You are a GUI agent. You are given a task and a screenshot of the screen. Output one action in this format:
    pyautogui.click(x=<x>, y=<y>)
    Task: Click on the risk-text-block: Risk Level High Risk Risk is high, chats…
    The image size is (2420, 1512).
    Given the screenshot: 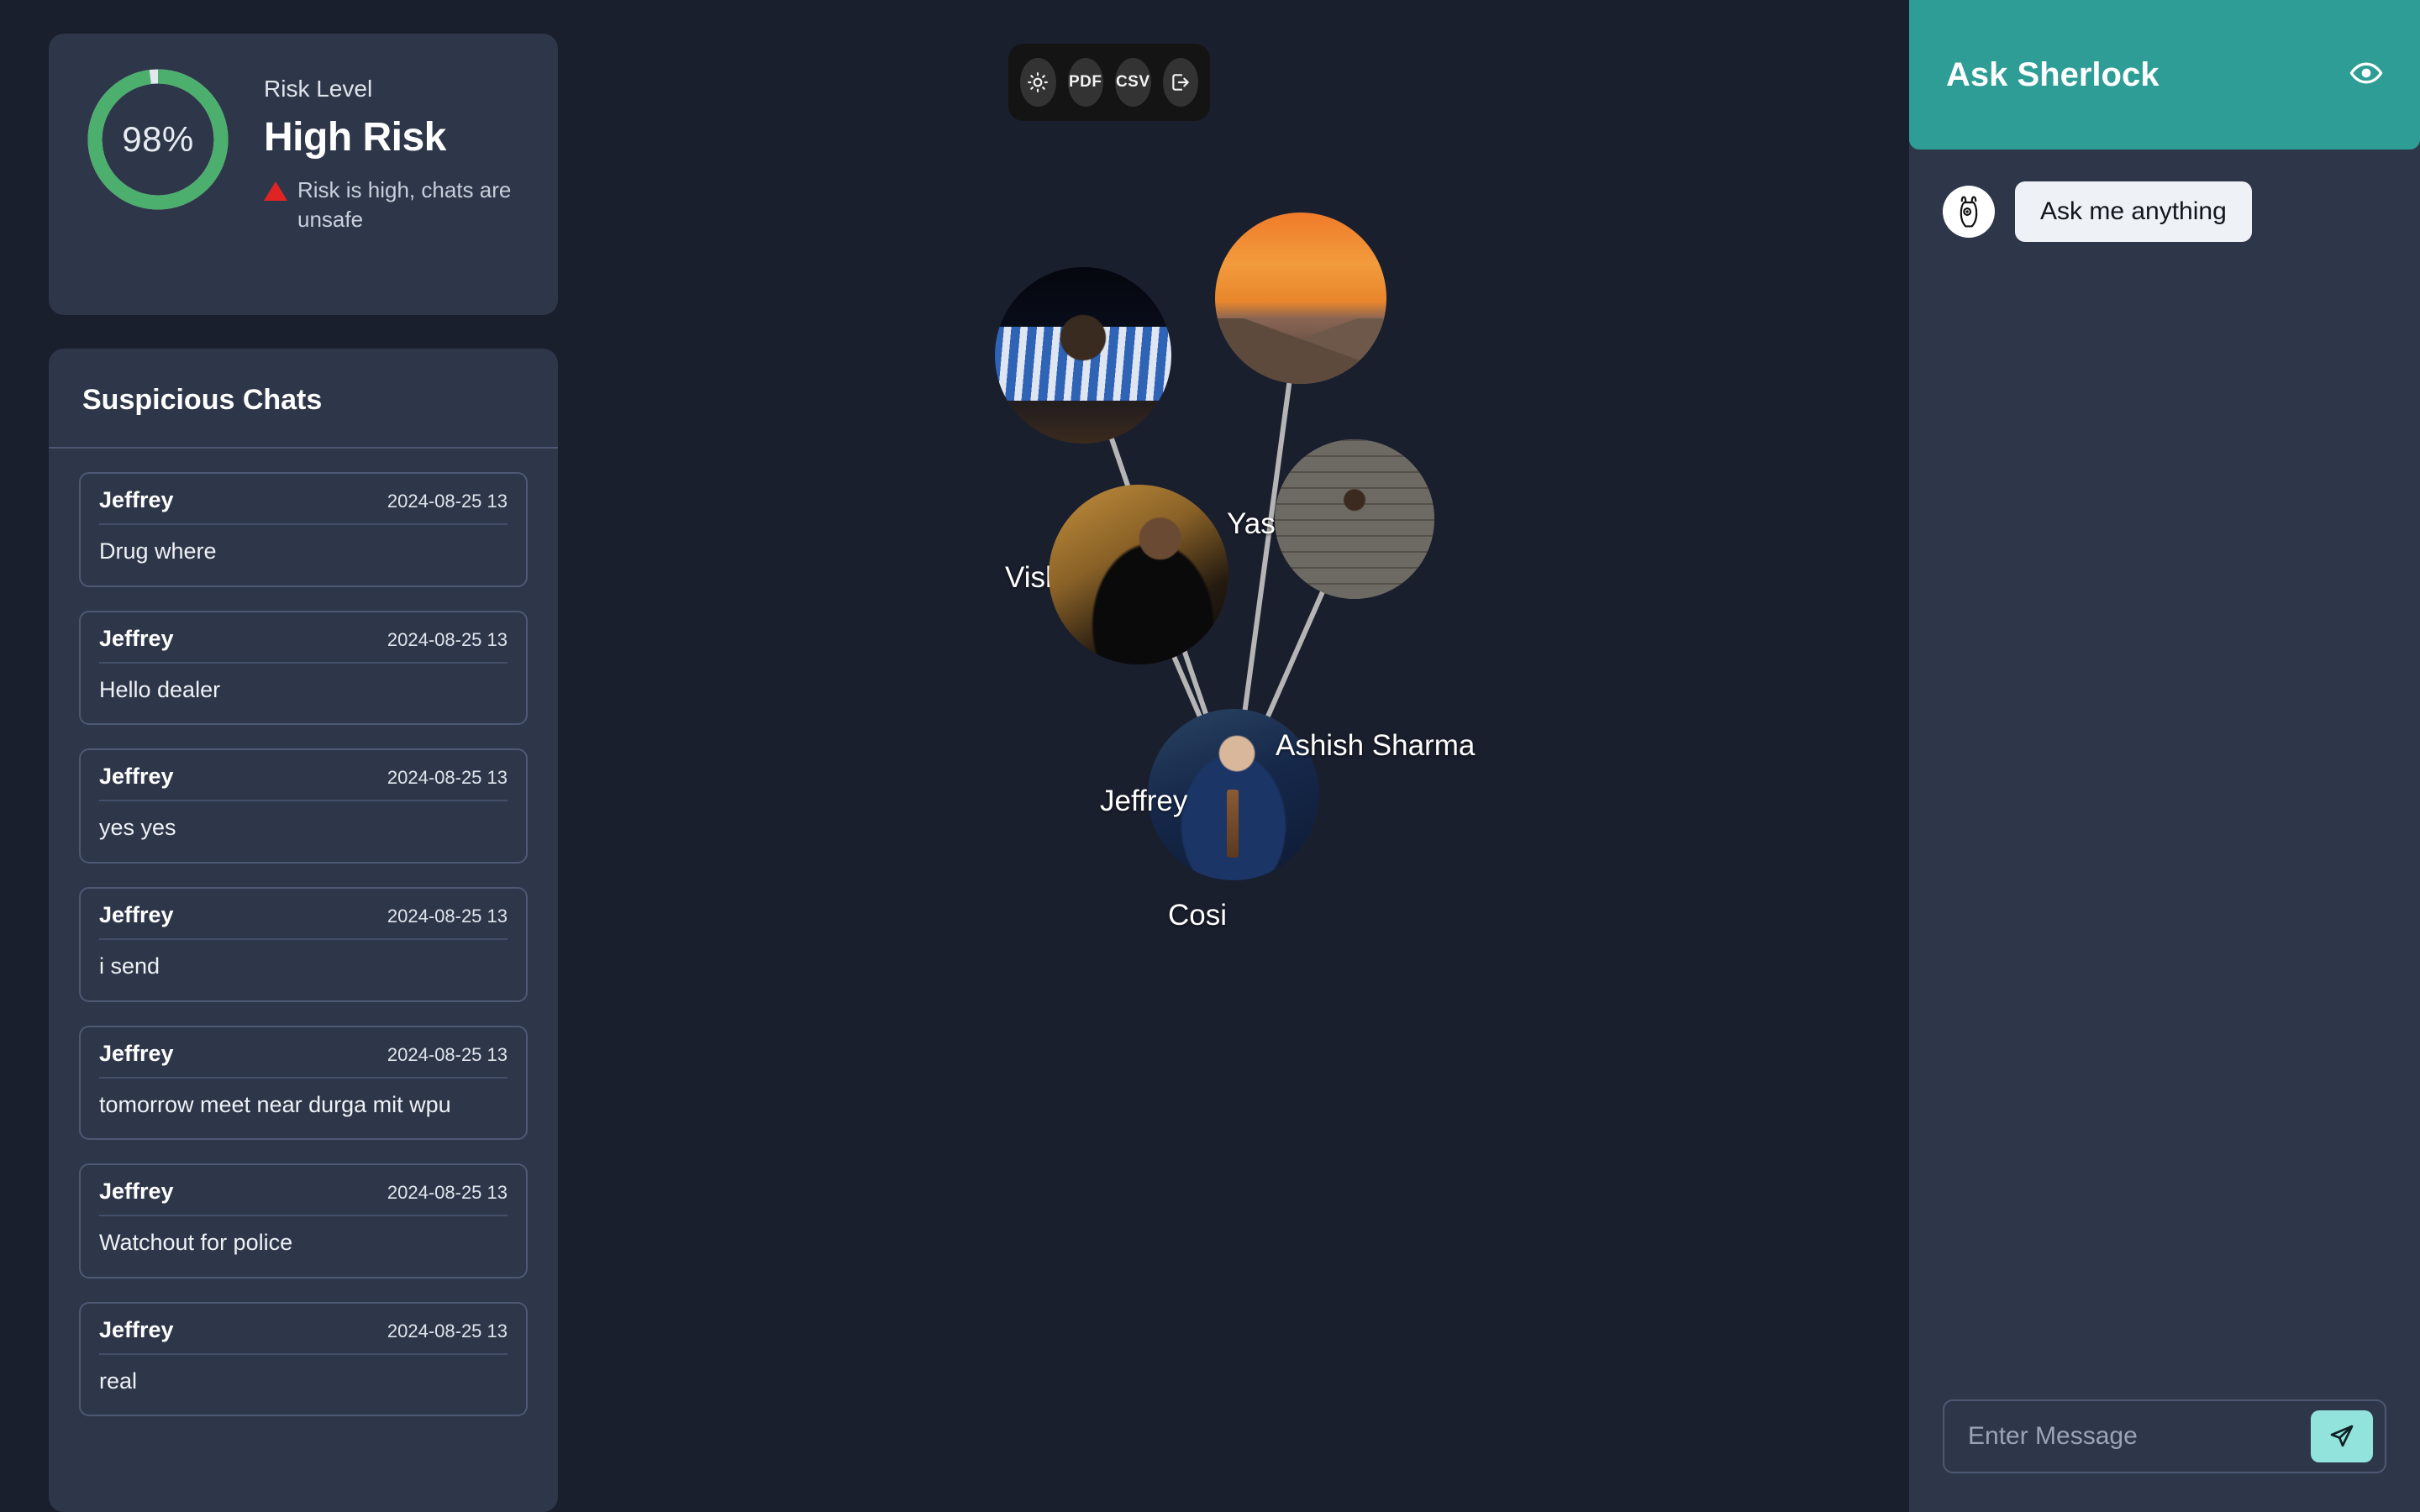 What is the action you would take?
    pyautogui.click(x=390, y=149)
    